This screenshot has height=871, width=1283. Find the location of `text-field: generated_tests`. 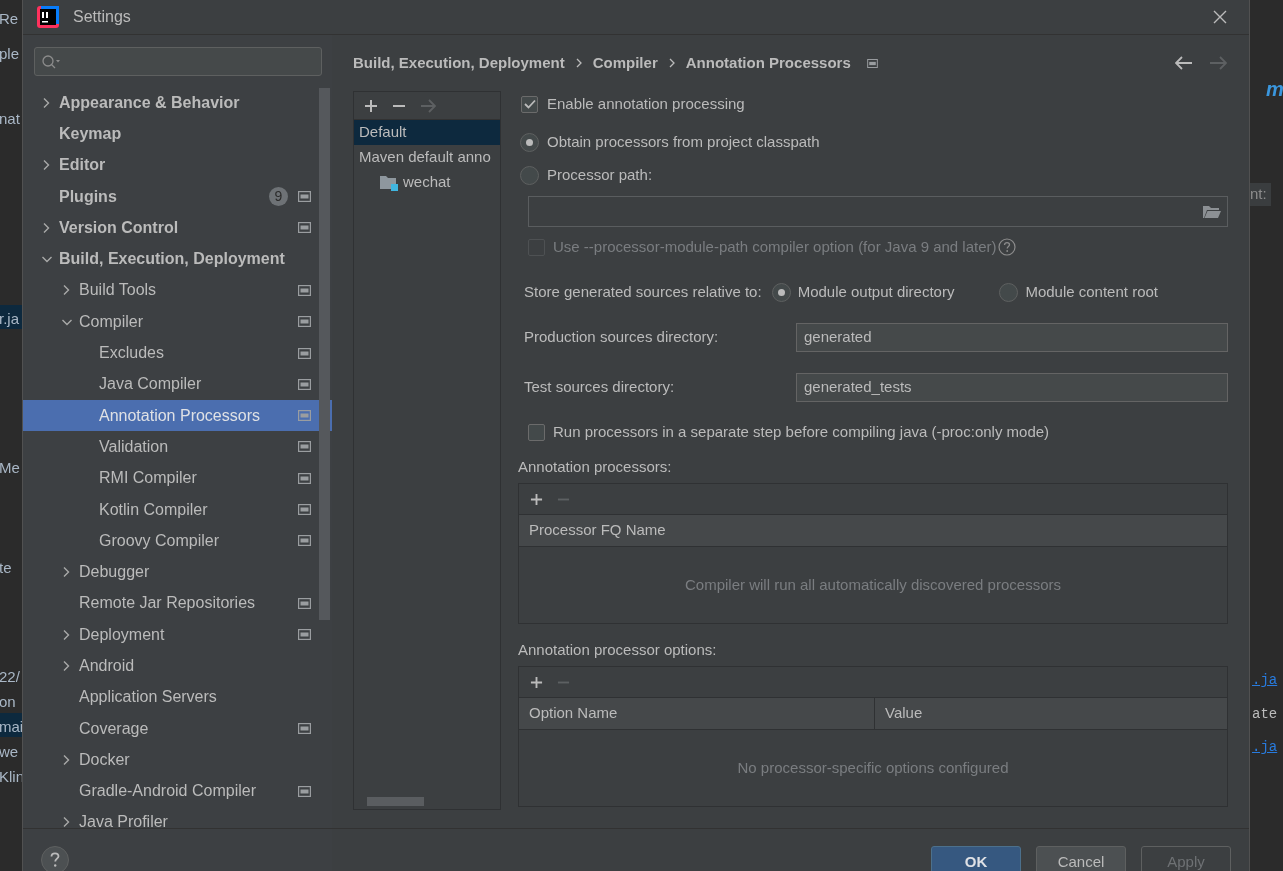

text-field: generated_tests is located at coordinates (1012, 387).